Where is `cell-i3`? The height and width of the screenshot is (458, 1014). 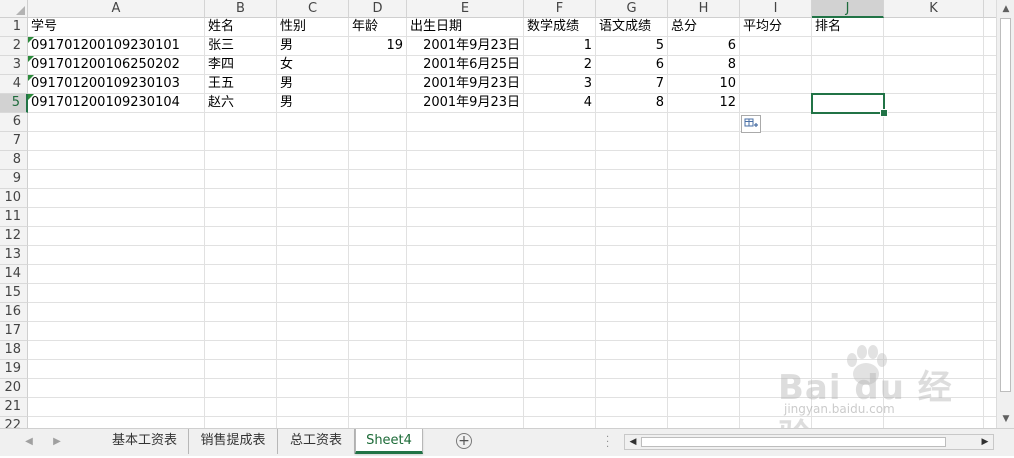
cell-i3 is located at coordinates (776, 65).